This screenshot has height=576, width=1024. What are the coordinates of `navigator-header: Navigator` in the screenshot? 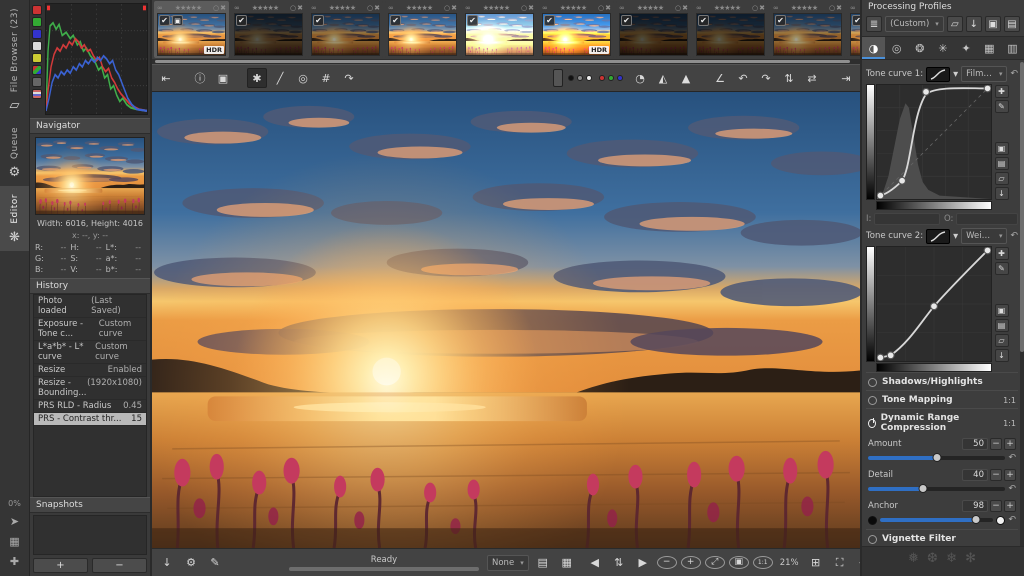 It's located at (90, 126).